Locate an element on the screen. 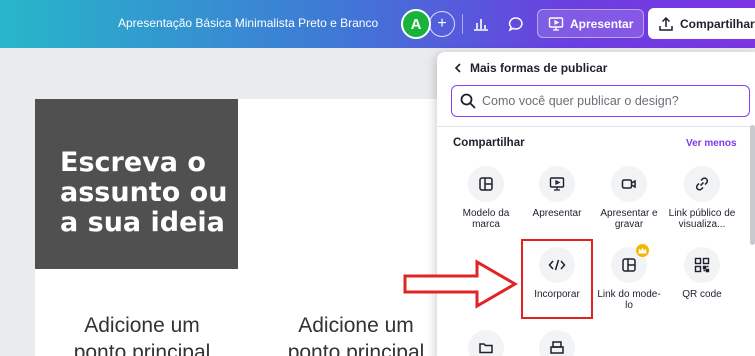  option-label: QR code is located at coordinates (702, 294).